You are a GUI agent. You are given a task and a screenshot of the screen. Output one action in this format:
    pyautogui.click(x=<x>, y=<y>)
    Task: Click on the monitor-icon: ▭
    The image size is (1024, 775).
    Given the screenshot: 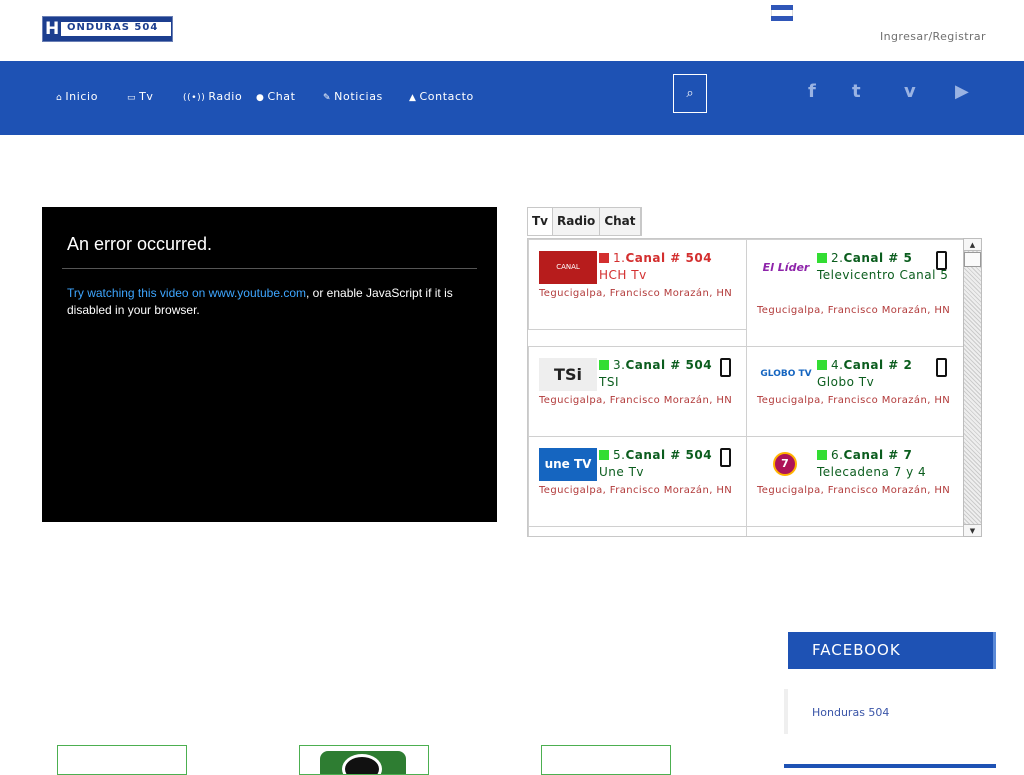 What is the action you would take?
    pyautogui.click(x=132, y=98)
    